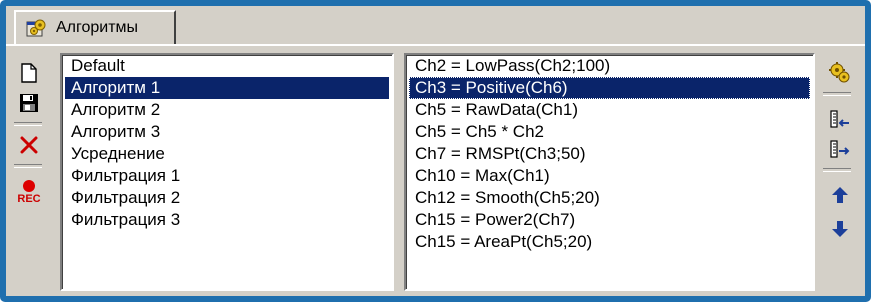 The width and height of the screenshot is (871, 302). I want to click on save-icon, so click(29, 103).